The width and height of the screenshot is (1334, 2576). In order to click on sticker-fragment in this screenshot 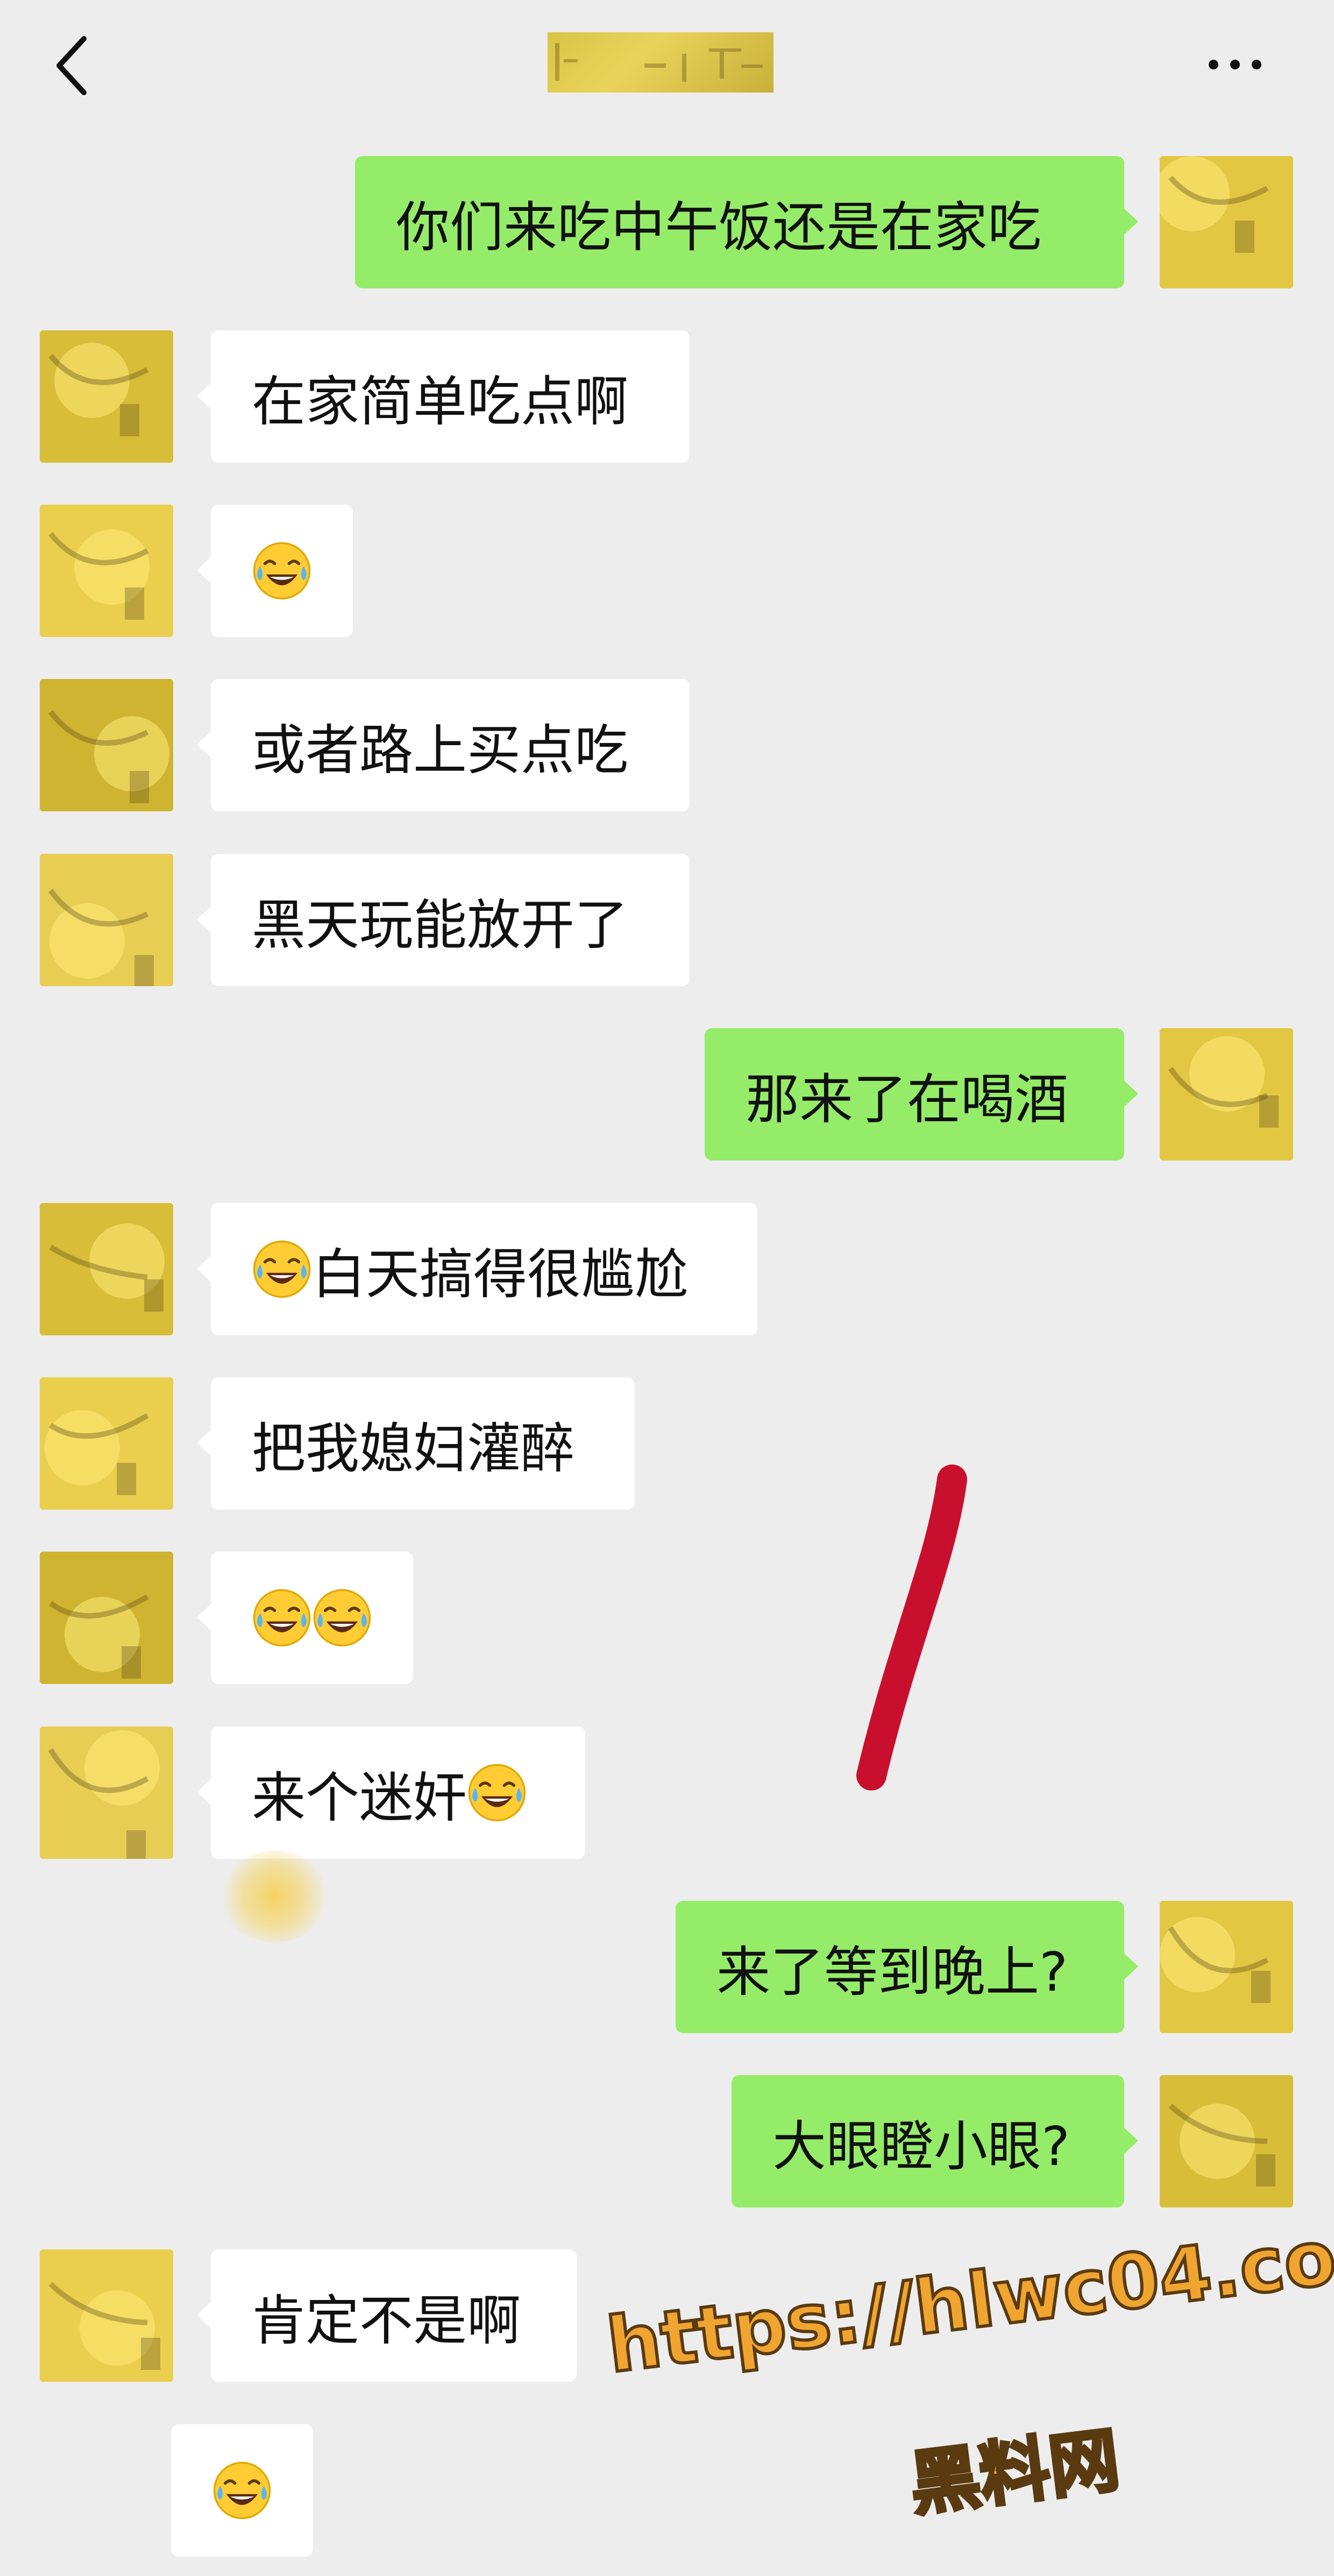, I will do `click(274, 1896)`.